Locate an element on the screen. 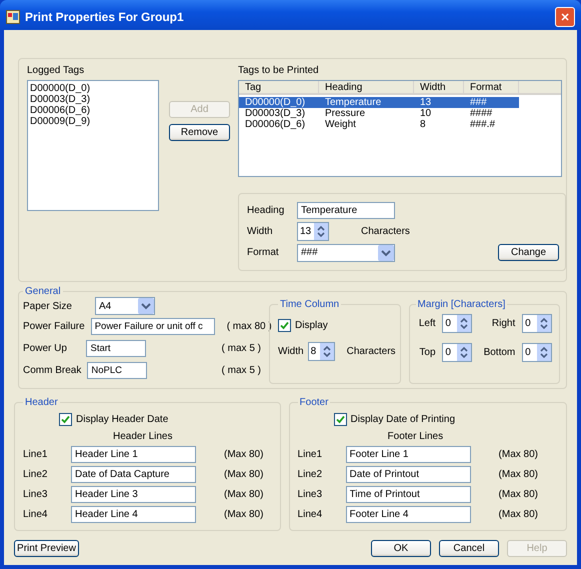  text-field: NoPLC is located at coordinates (117, 370).